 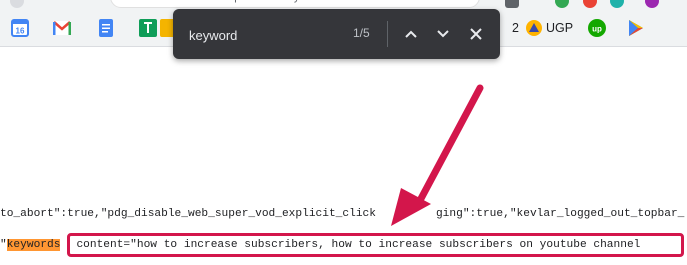 What do you see at coordinates (437, 155) in the screenshot?
I see `annotation-arrow` at bounding box center [437, 155].